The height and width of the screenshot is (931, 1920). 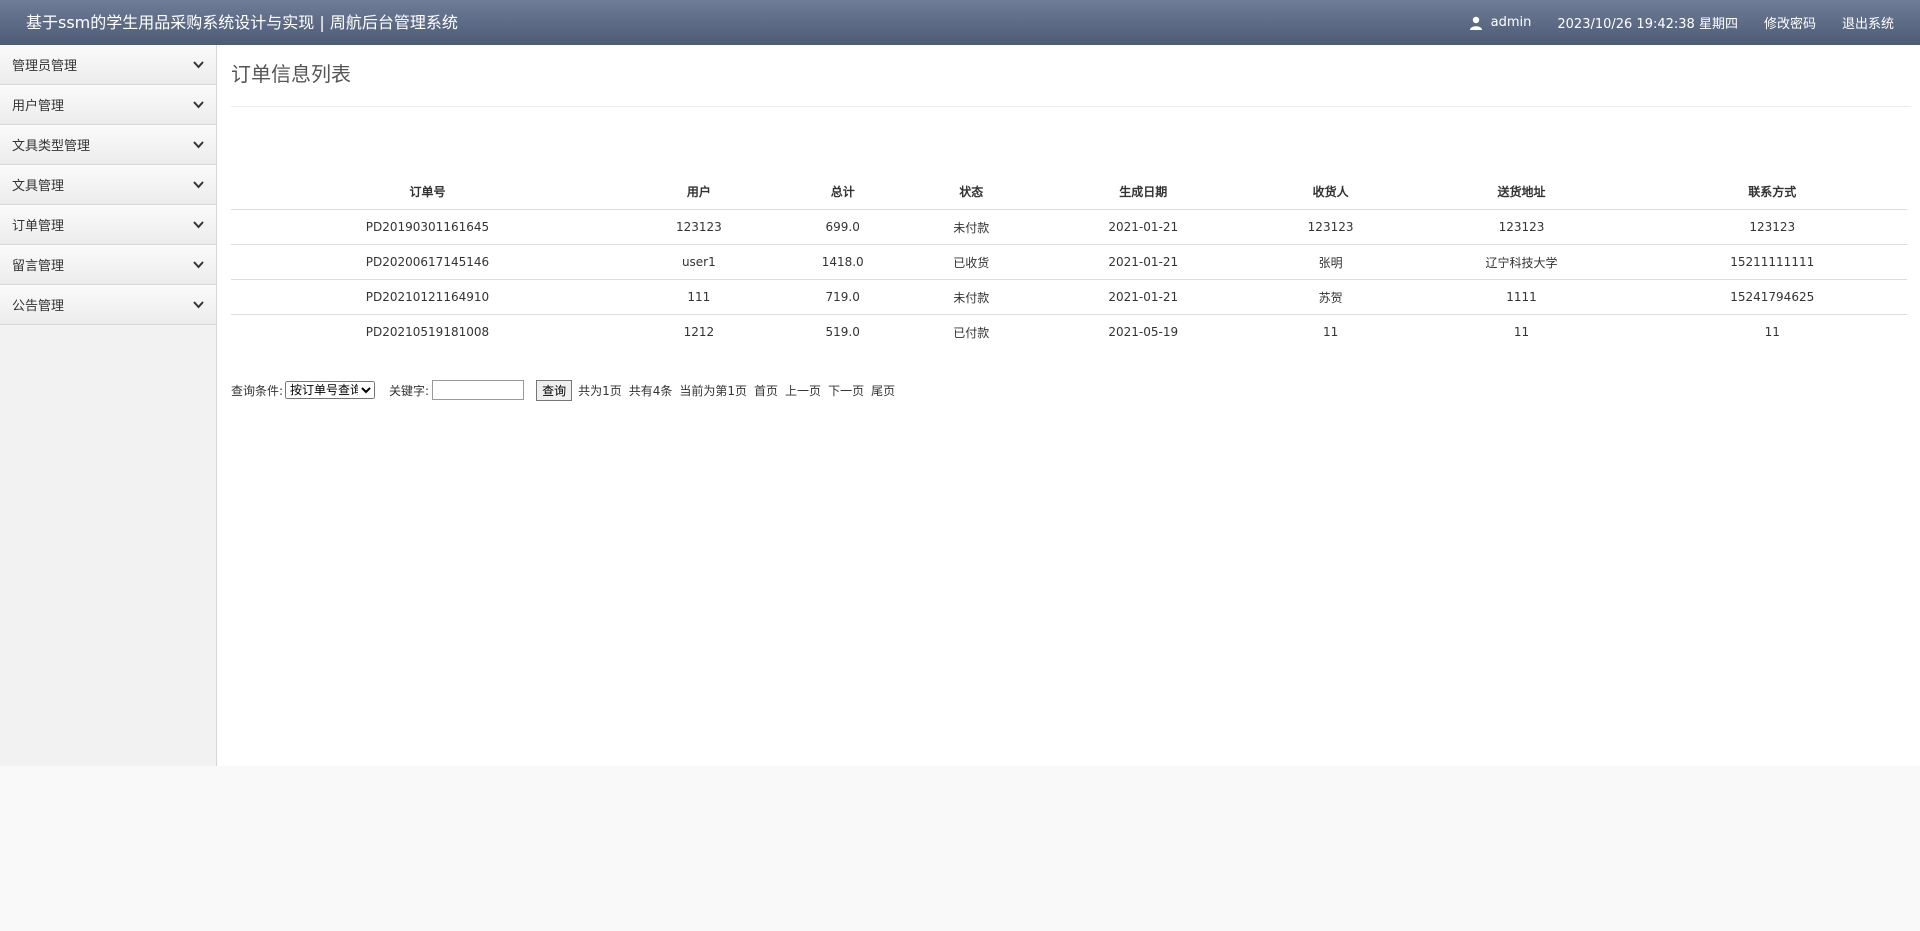 What do you see at coordinates (1071, 106) in the screenshot?
I see `title-divider` at bounding box center [1071, 106].